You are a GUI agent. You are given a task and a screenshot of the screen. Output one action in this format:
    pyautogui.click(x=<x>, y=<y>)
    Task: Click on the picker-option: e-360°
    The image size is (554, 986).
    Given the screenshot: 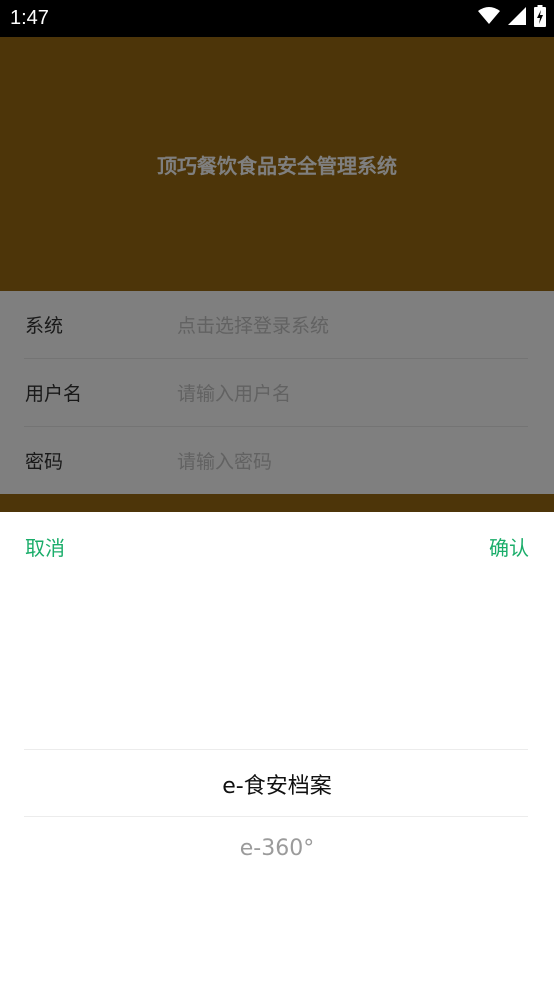 What is the action you would take?
    pyautogui.click(x=277, y=848)
    